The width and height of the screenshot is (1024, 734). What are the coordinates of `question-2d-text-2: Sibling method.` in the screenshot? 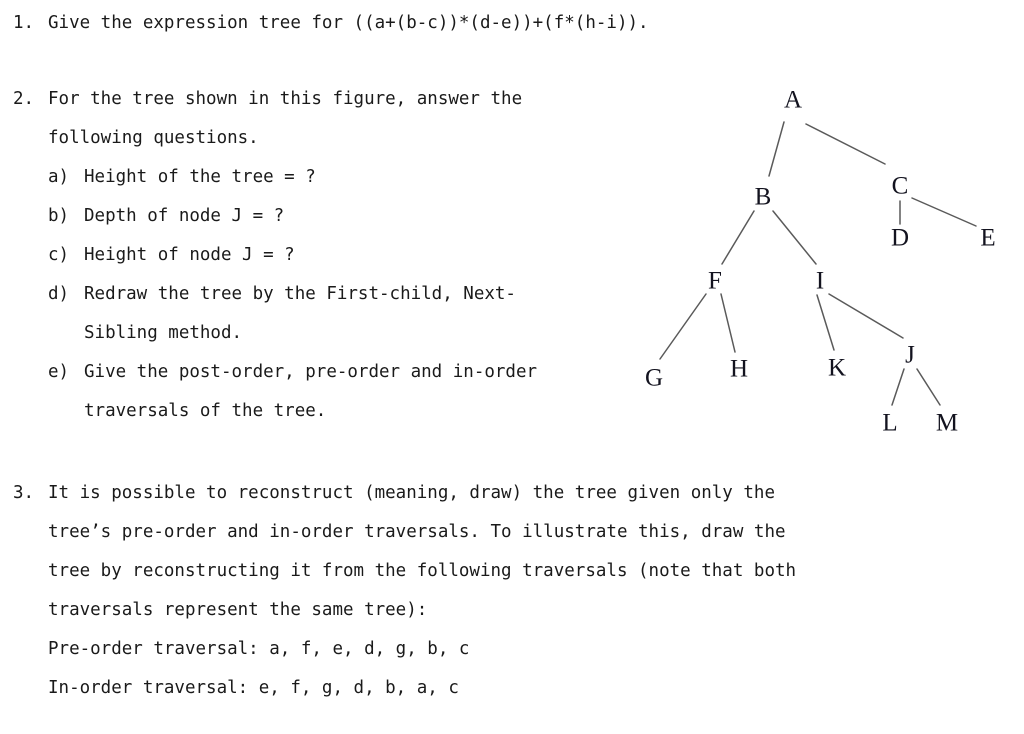 It's located at (163, 333).